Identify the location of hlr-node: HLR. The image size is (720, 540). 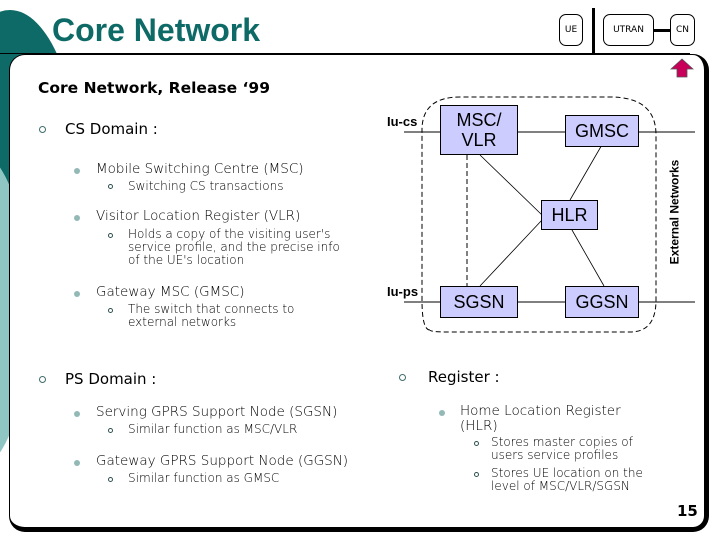
(569, 215).